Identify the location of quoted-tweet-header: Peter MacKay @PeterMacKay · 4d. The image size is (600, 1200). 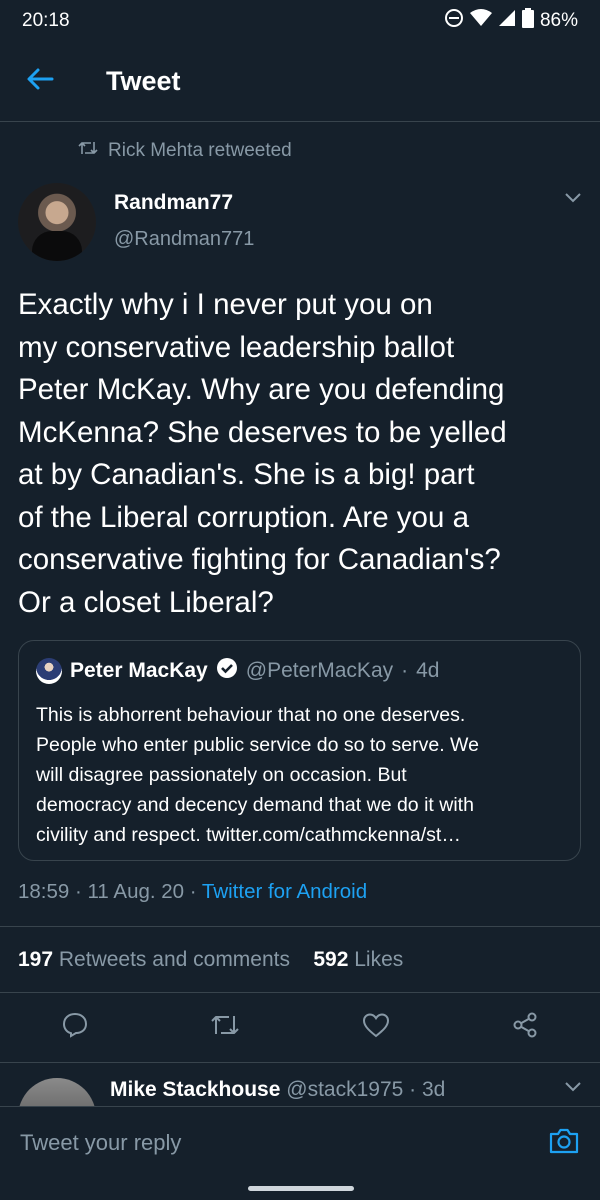
(237, 671).